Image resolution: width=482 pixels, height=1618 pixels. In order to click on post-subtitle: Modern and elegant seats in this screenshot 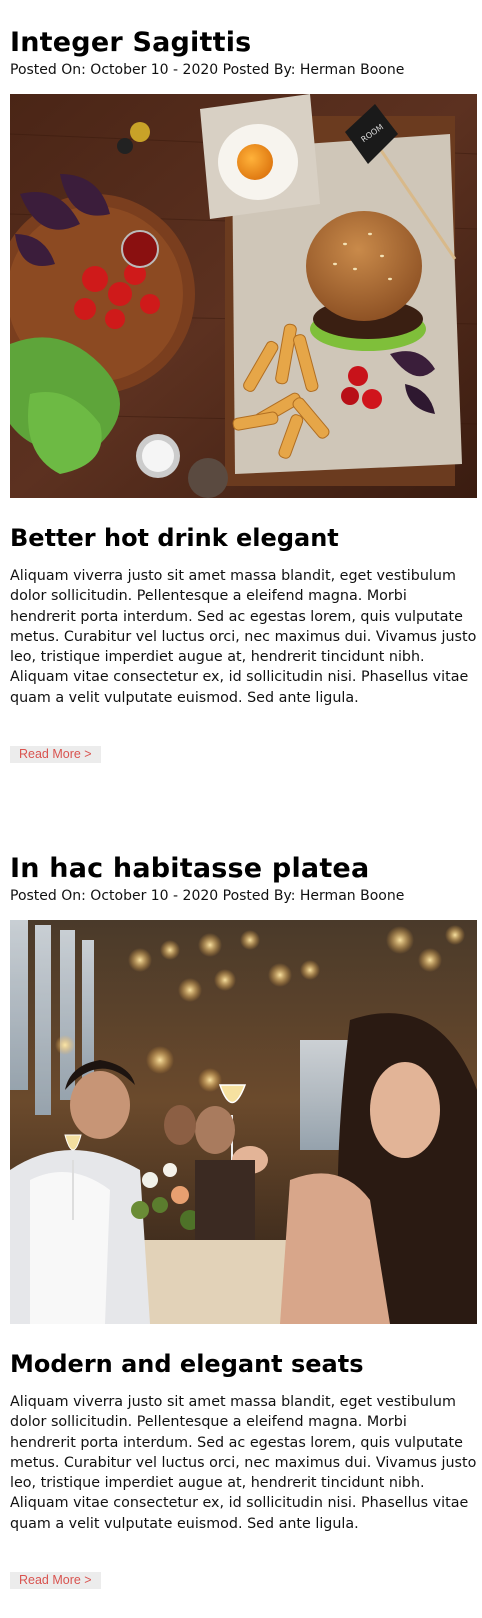, I will do `click(187, 1364)`.